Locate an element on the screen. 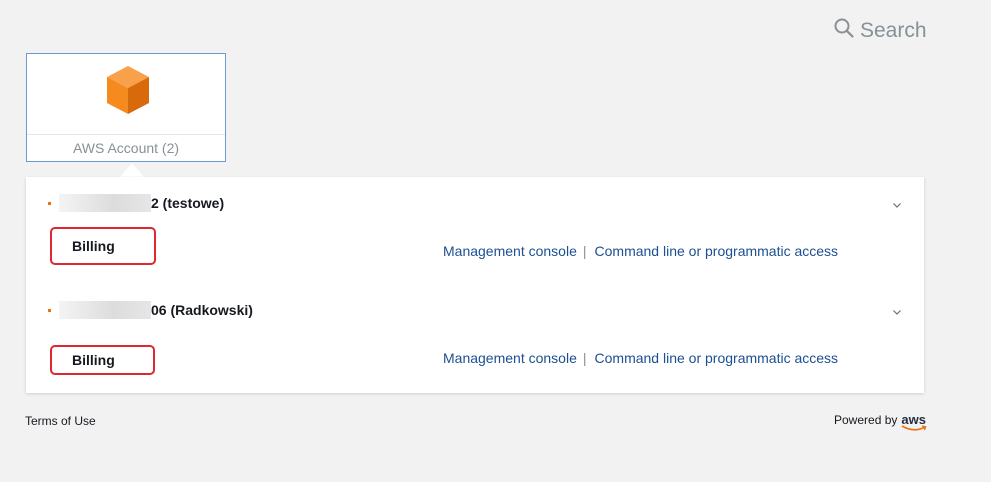 This screenshot has height=482, width=991. account-name: 2 (testowe) is located at coordinates (188, 203).